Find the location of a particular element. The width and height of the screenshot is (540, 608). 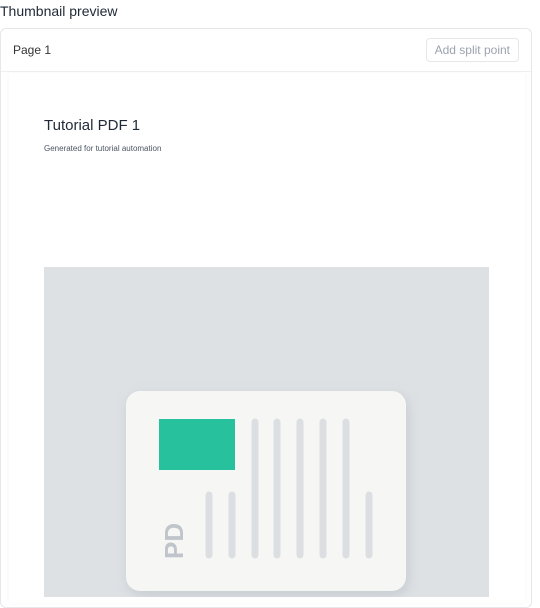

accent-block is located at coordinates (197, 444).